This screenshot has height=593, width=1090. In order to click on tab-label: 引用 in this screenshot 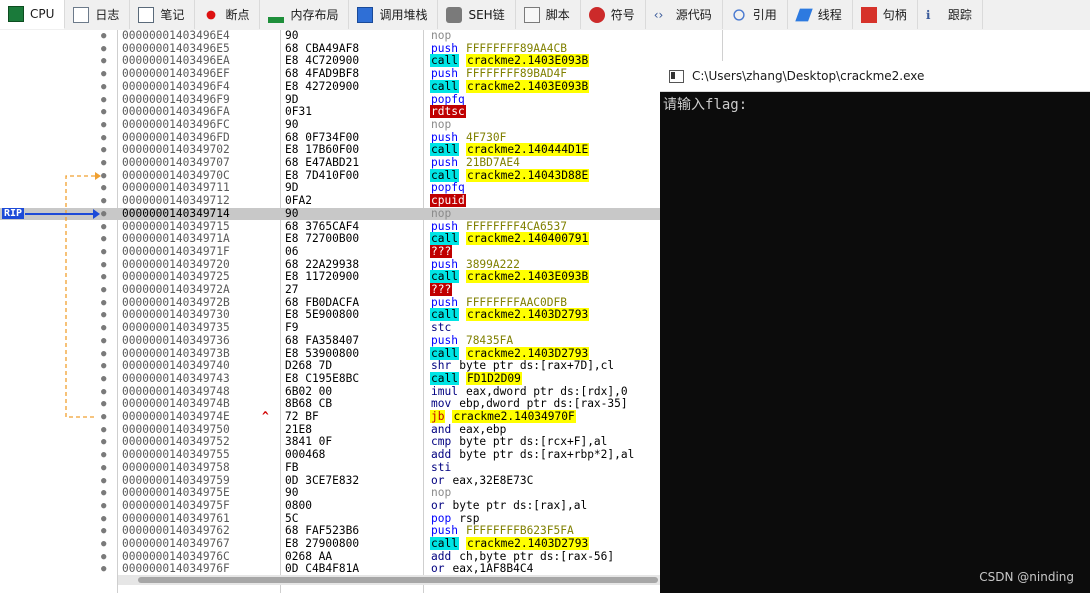, I will do `click(764, 15)`.